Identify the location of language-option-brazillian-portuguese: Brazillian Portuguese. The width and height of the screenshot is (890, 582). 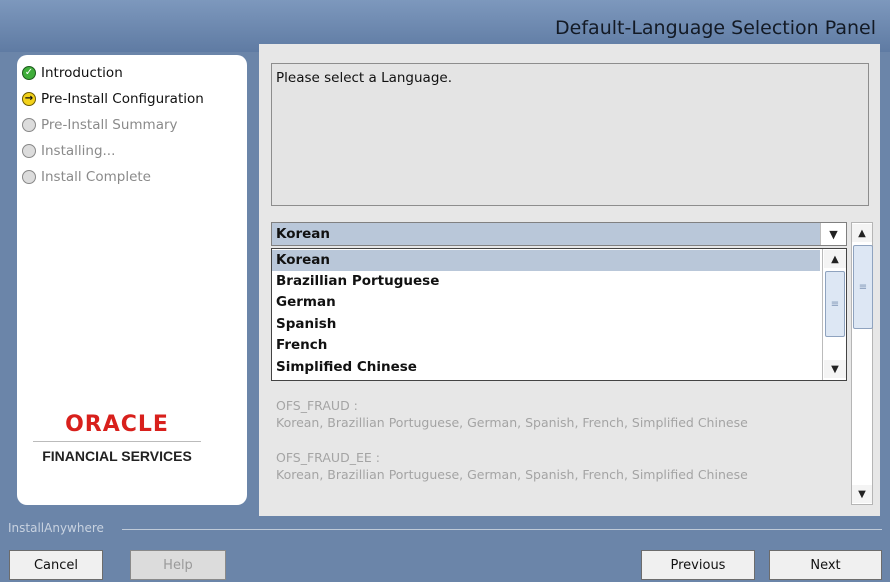
(357, 281).